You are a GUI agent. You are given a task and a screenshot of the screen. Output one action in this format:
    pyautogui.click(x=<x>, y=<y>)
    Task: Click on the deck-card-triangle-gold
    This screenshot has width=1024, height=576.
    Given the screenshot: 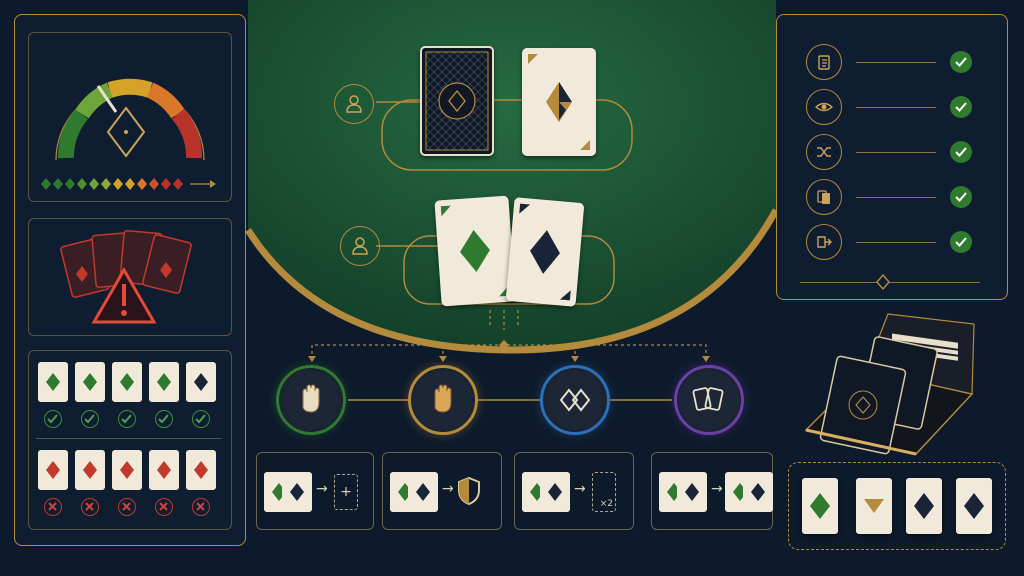 What is the action you would take?
    pyautogui.click(x=874, y=506)
    